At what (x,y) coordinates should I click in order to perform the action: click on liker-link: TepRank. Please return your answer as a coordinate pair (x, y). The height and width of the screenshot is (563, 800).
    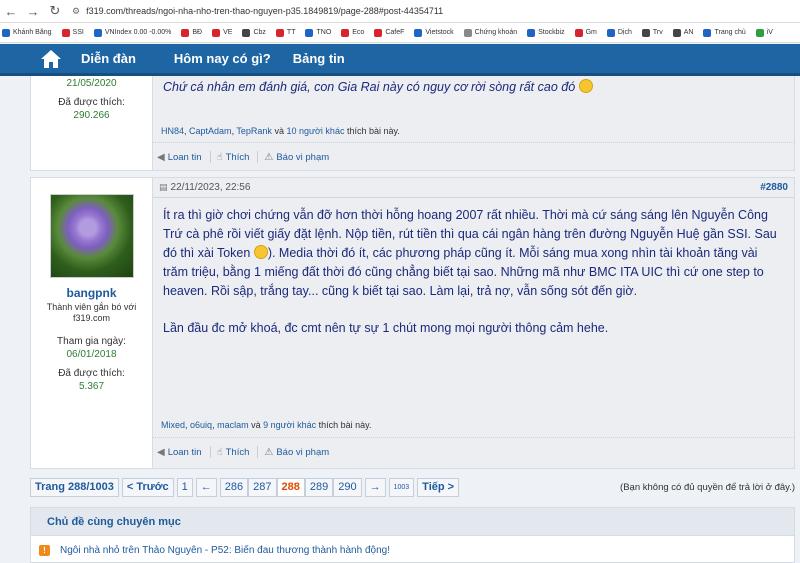
    Looking at the image, I should click on (254, 131).